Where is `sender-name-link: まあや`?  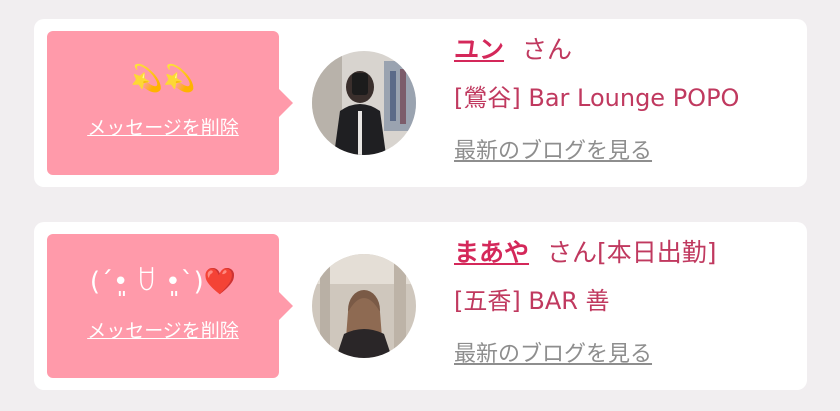 sender-name-link: まあや is located at coordinates (491, 252).